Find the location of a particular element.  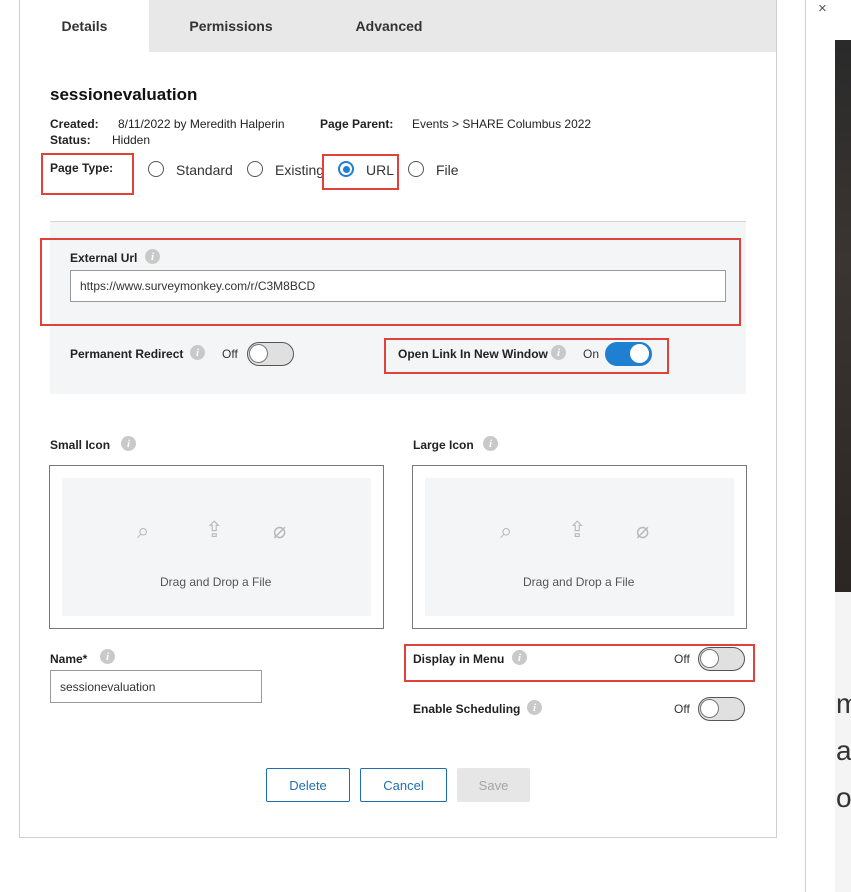

background-text: a is located at coordinates (843, 750).